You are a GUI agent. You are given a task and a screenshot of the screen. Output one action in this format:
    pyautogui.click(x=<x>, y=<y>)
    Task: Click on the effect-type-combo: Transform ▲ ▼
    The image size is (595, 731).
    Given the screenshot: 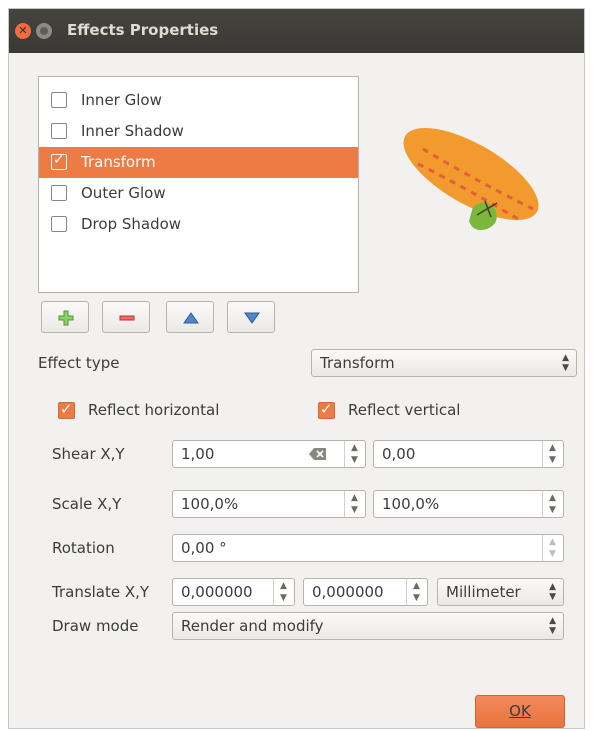 What is the action you would take?
    pyautogui.click(x=444, y=363)
    